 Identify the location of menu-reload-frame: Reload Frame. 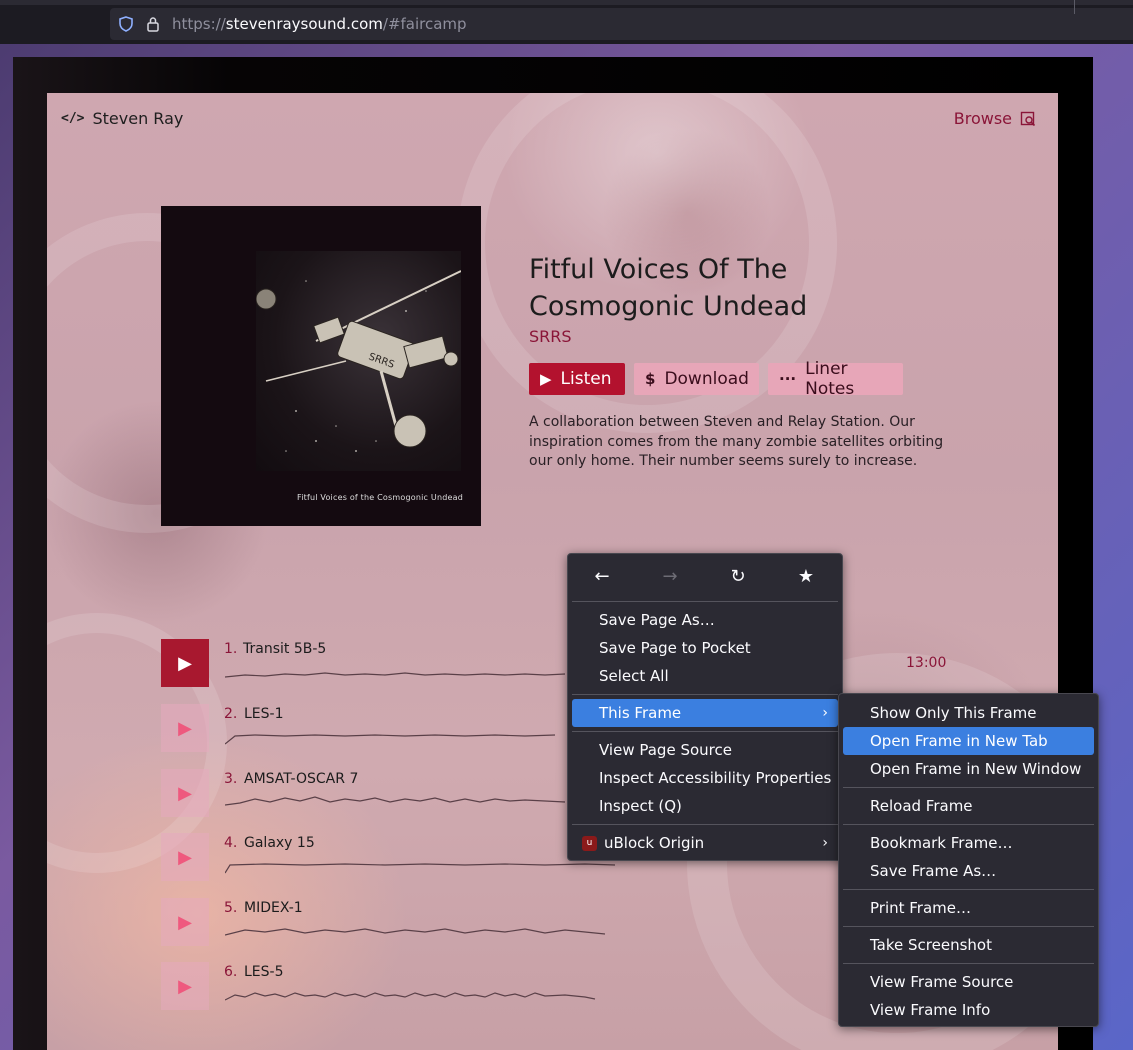
(968, 806).